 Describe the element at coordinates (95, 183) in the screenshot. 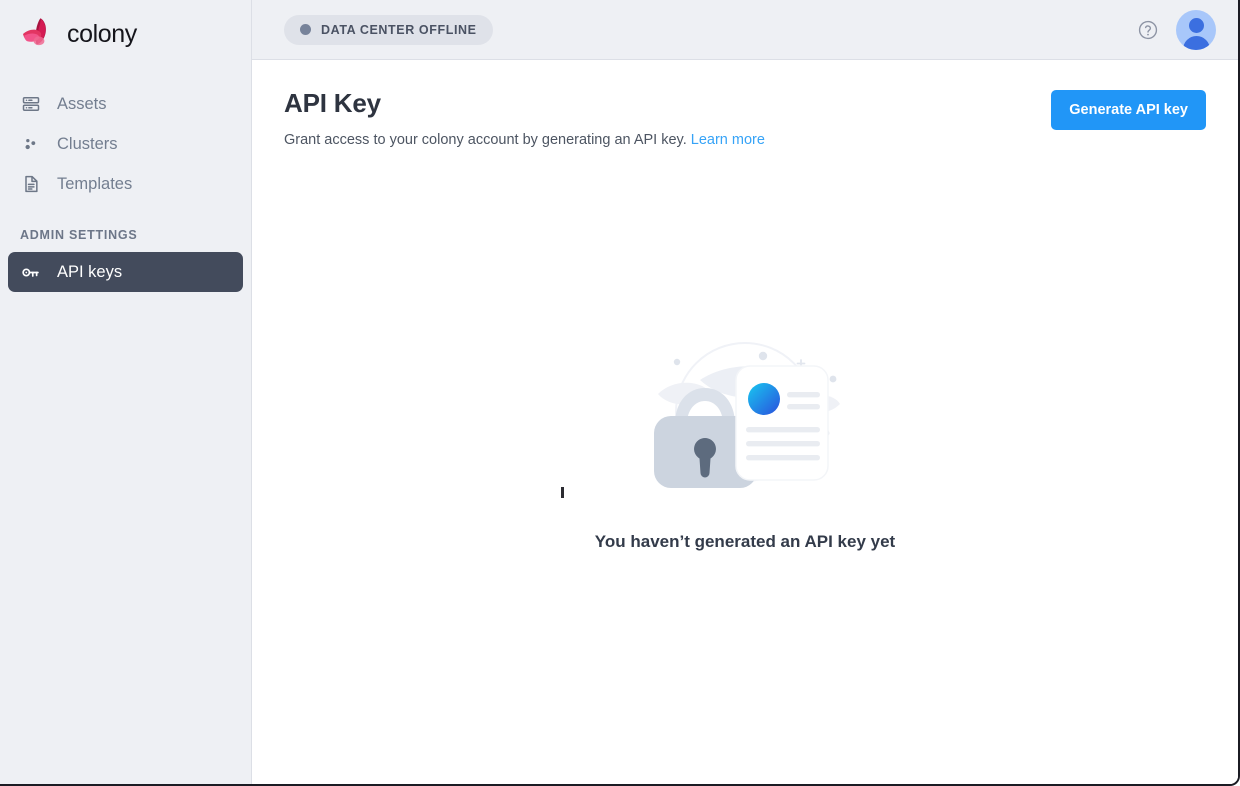

I see `sidebar-item-label: Templates` at that location.